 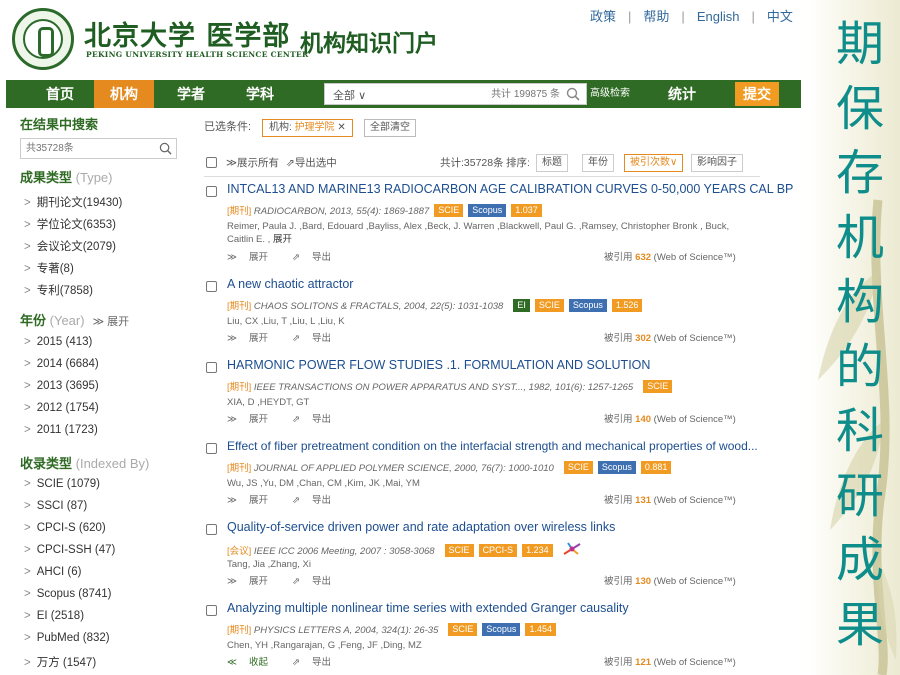 What do you see at coordinates (69, 550) in the screenshot?
I see `facet-index-item: > CPCI-SSH (47)` at bounding box center [69, 550].